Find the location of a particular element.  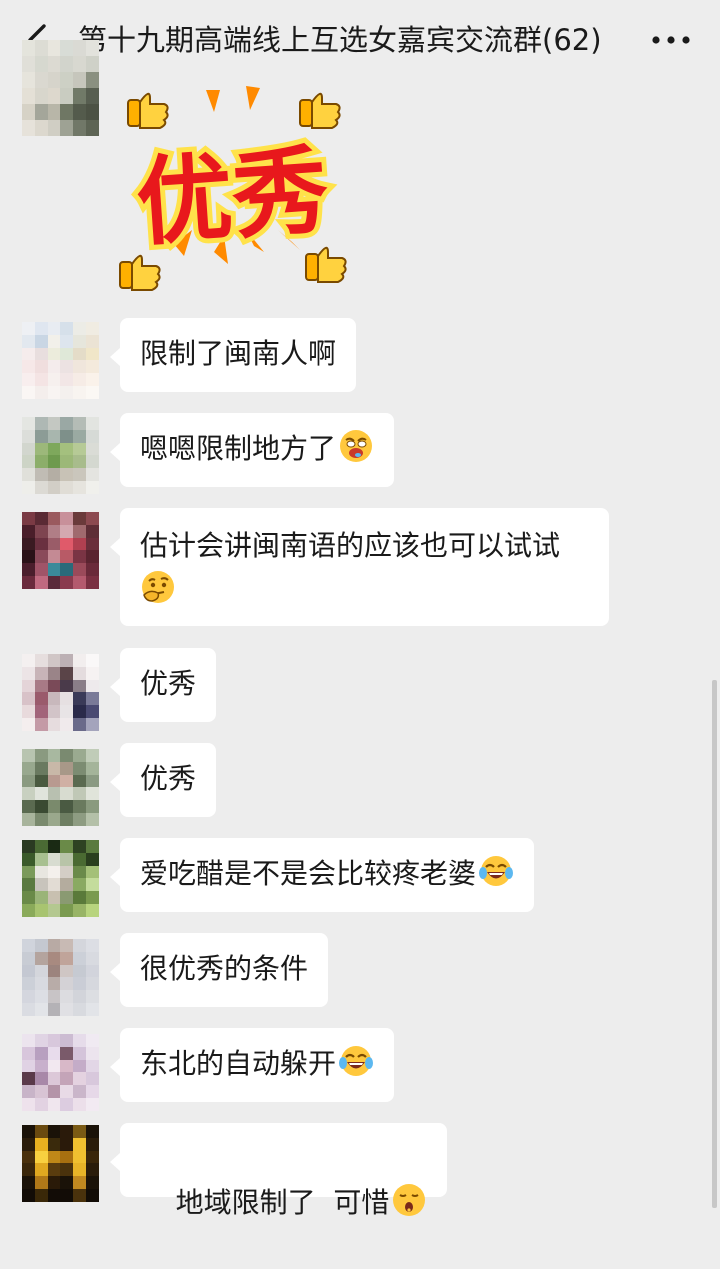

thinking-face-emoji is located at coordinates (158, 587).